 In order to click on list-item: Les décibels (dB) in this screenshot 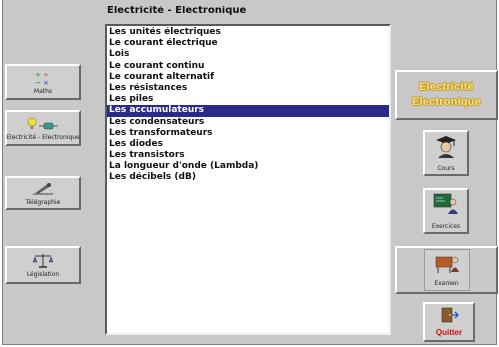, I will do `click(248, 177)`.